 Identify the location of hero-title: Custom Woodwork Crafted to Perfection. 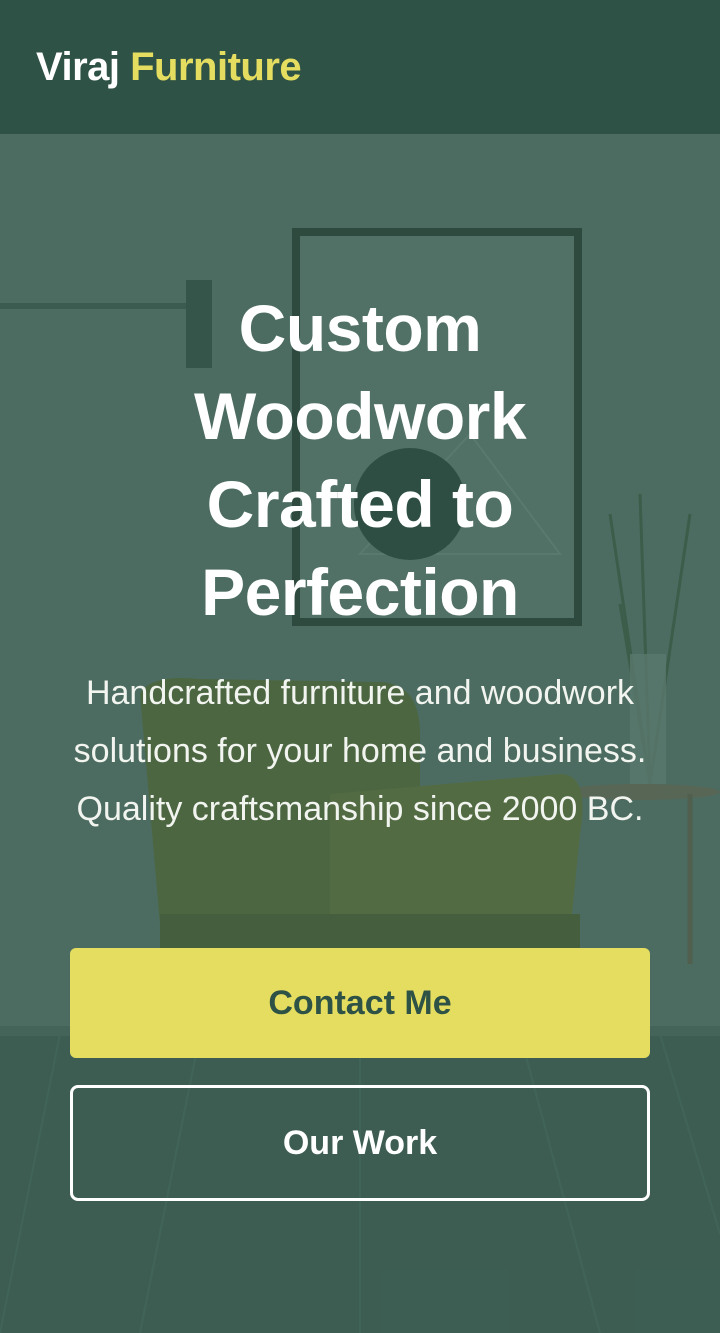
(360, 460).